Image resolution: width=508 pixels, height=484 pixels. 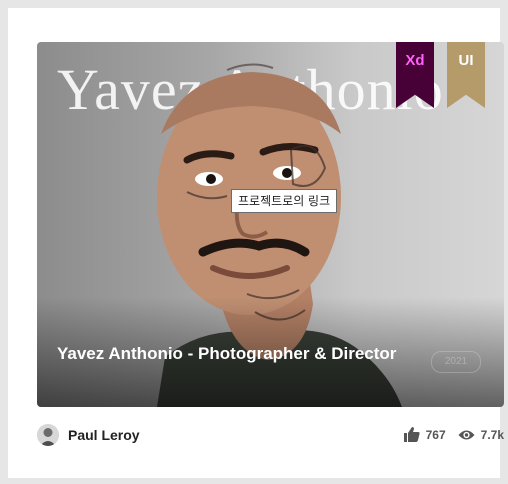 I want to click on views-stat: 7.7k, so click(x=481, y=435).